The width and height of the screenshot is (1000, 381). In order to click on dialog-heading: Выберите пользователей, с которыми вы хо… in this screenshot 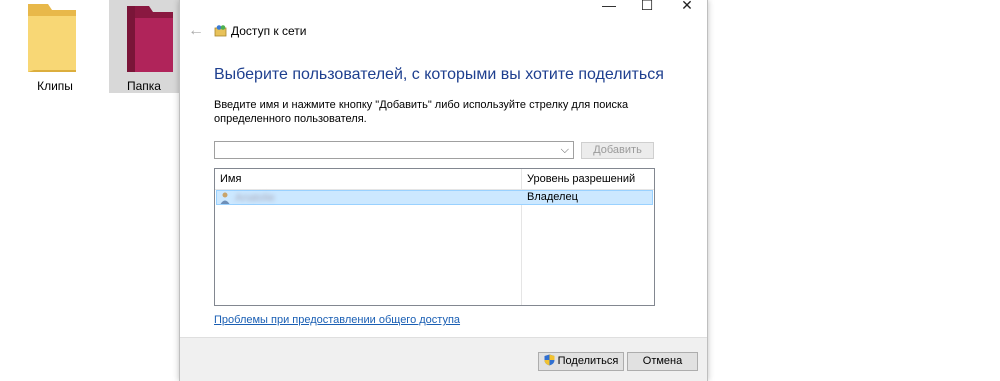, I will do `click(439, 74)`.